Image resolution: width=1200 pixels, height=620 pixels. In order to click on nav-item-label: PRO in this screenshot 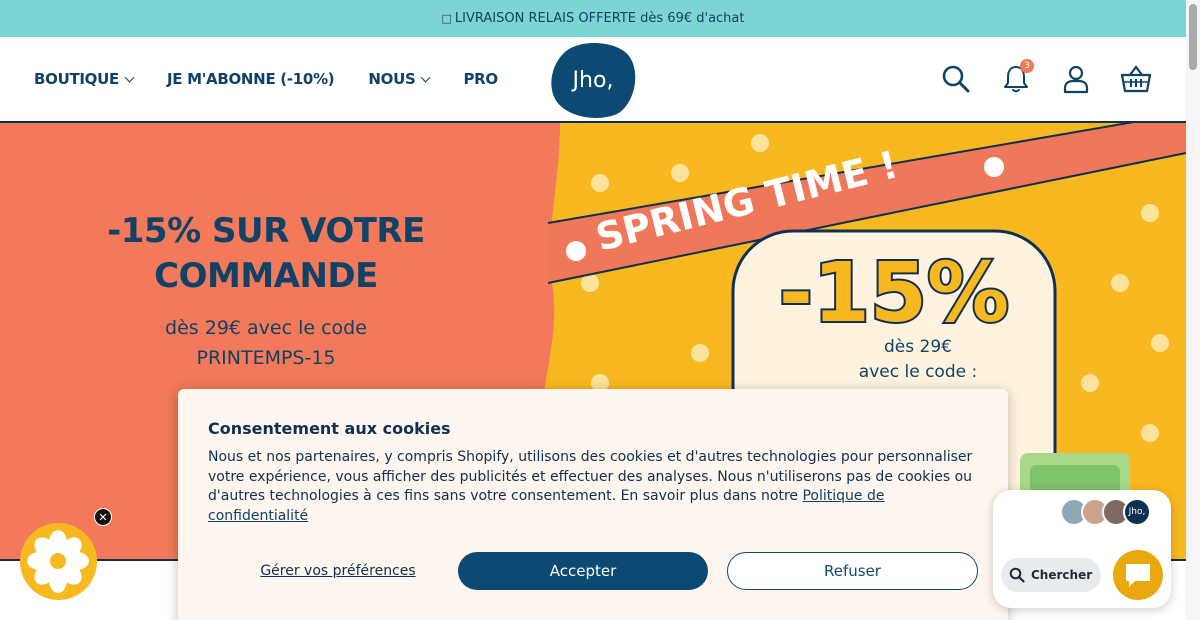, I will do `click(480, 79)`.